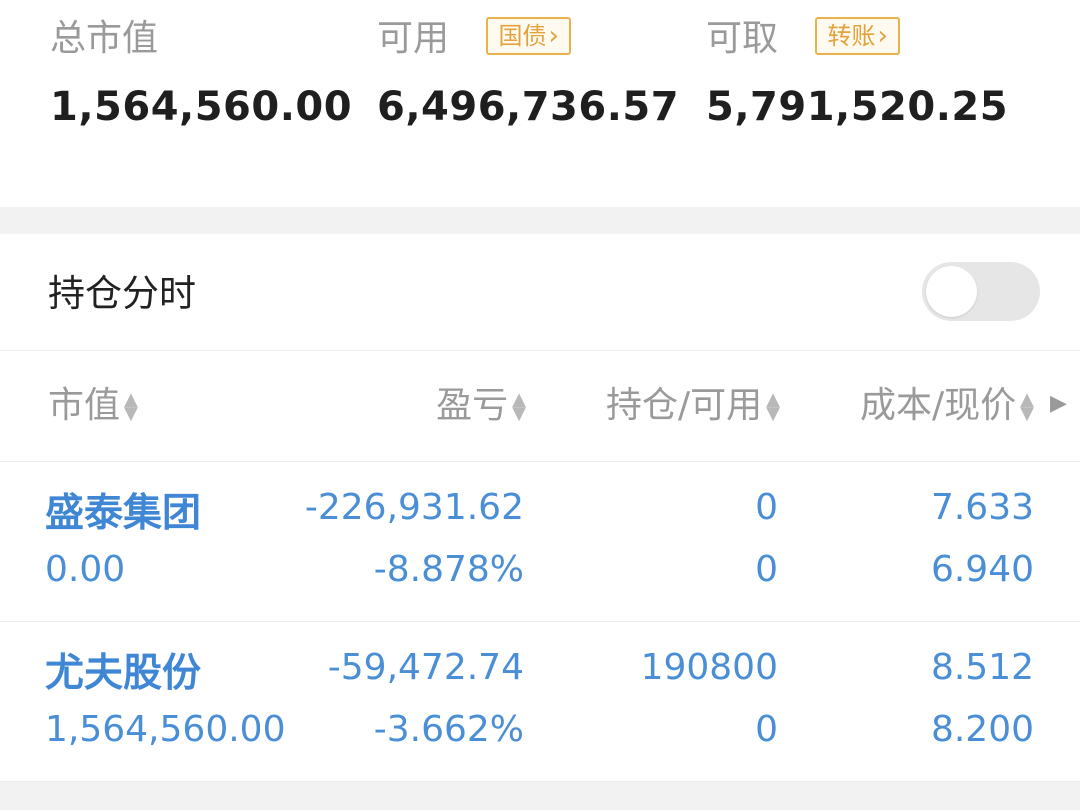 The image size is (1080, 810). I want to click on current-price: 8.200, so click(982, 729).